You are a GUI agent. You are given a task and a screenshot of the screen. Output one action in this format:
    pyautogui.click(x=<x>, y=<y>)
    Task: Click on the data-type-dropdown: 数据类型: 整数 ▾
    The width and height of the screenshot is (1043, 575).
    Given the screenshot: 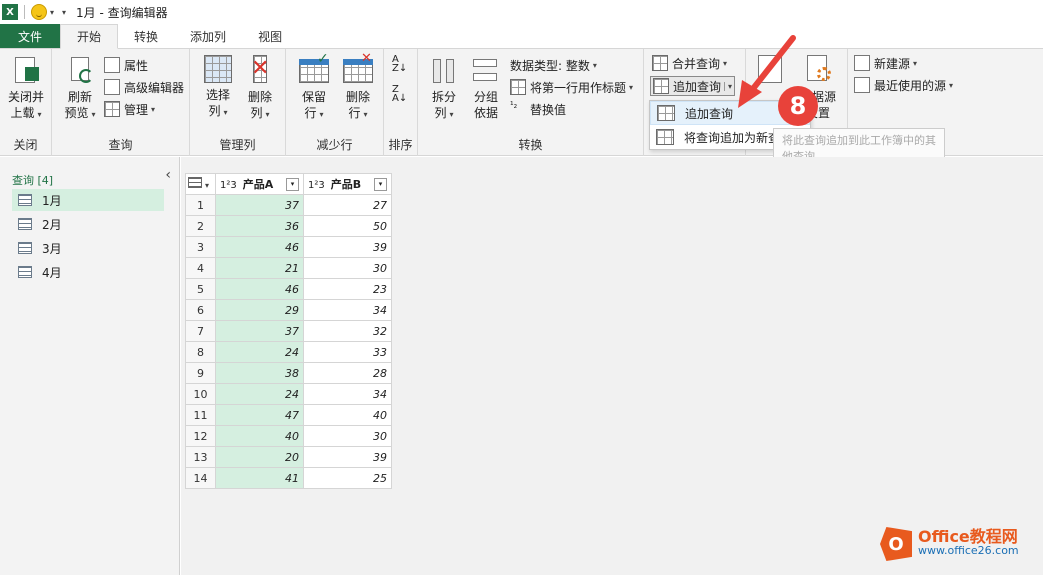 What is the action you would take?
    pyautogui.click(x=553, y=65)
    